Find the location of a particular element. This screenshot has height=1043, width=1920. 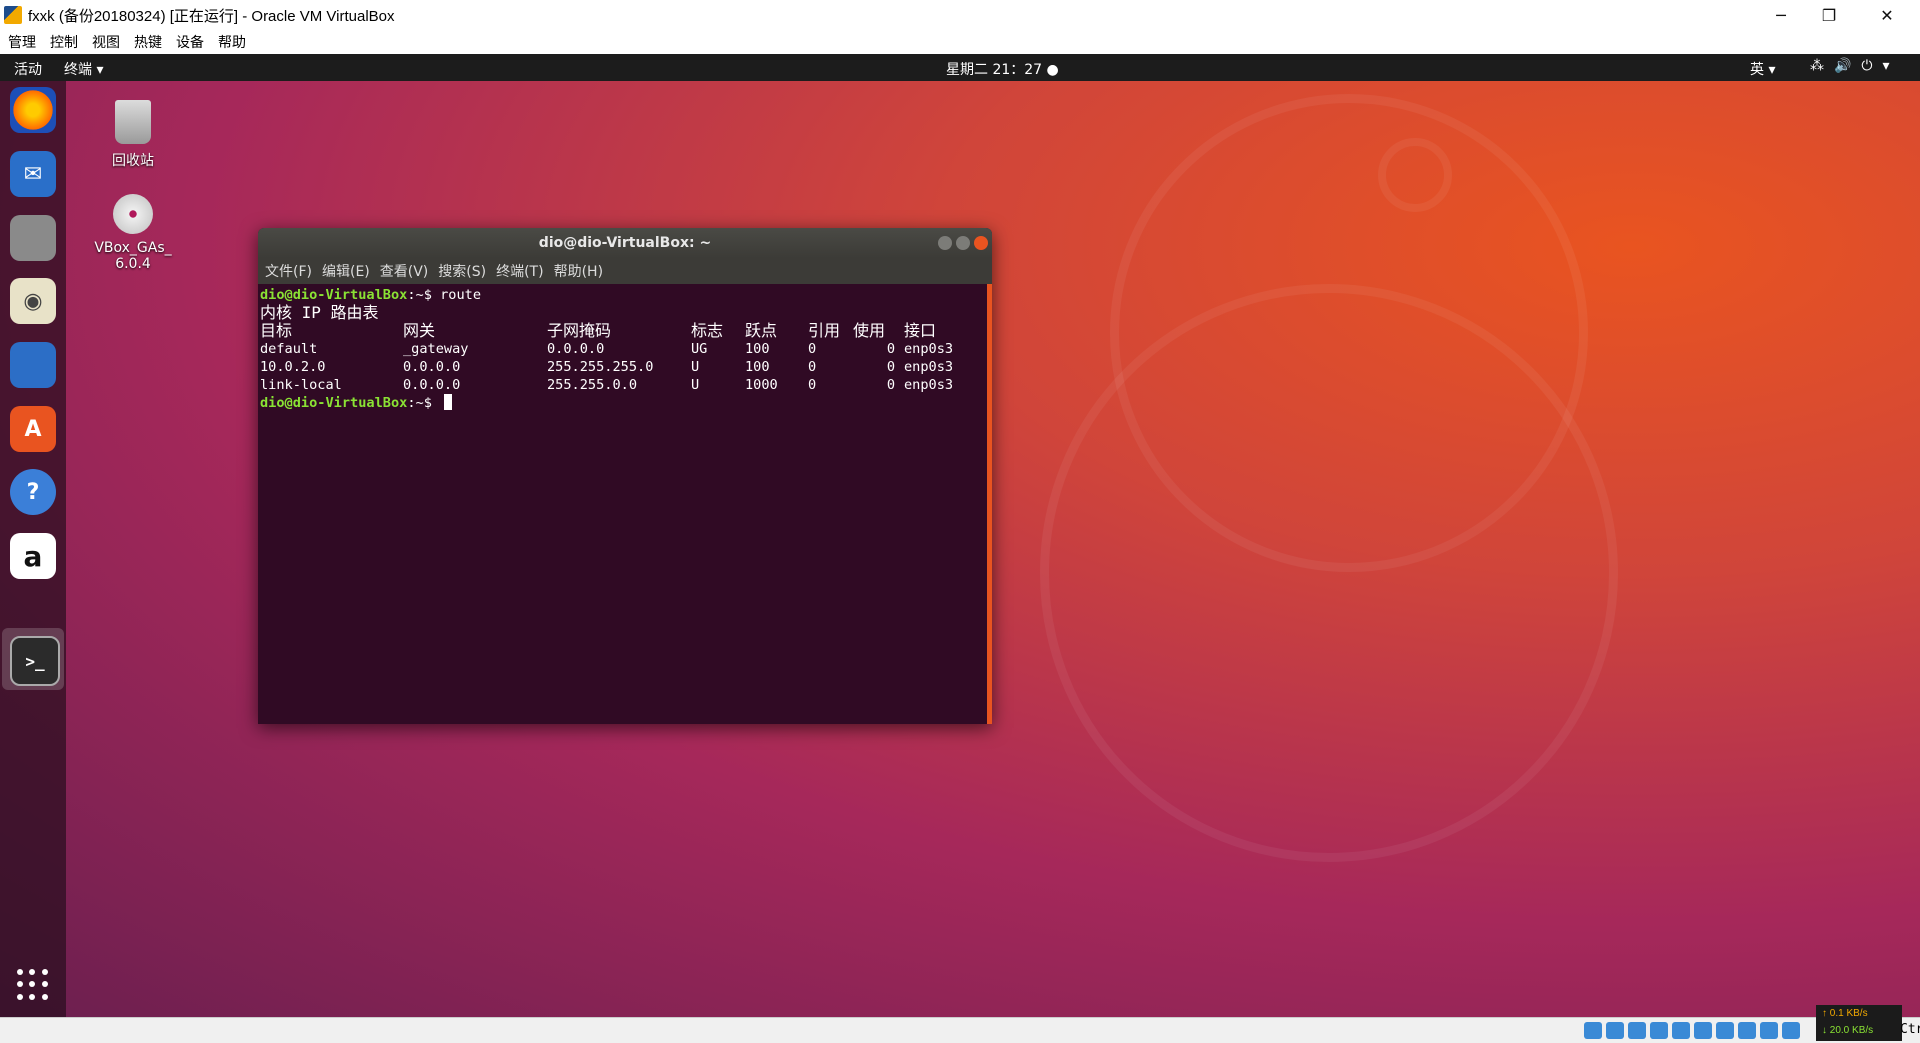

firefox-icon is located at coordinates (33, 110).